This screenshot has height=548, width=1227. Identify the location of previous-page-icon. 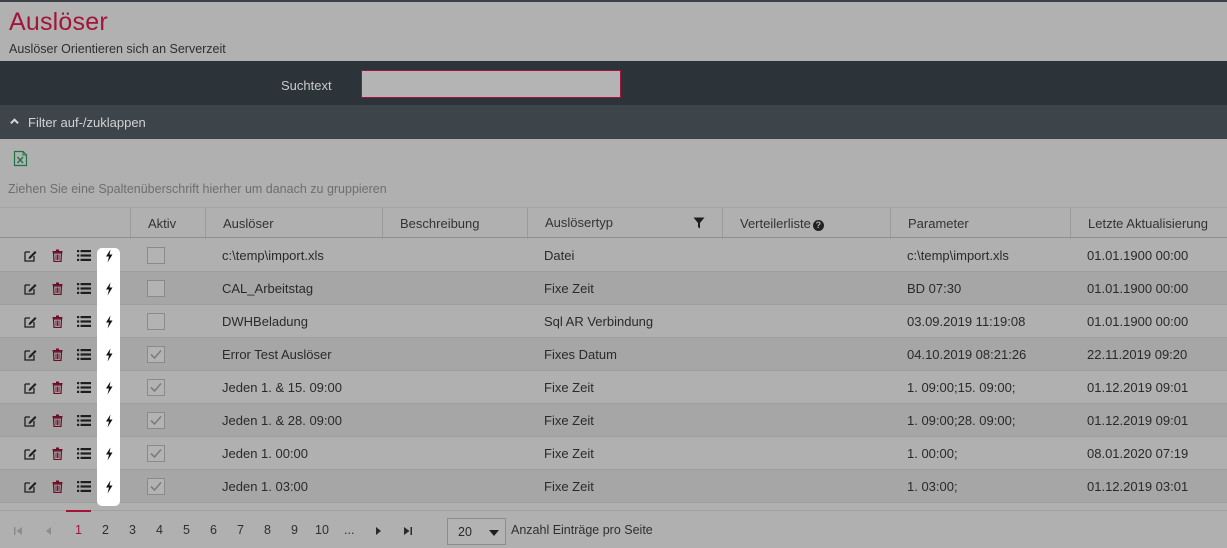
(49, 531).